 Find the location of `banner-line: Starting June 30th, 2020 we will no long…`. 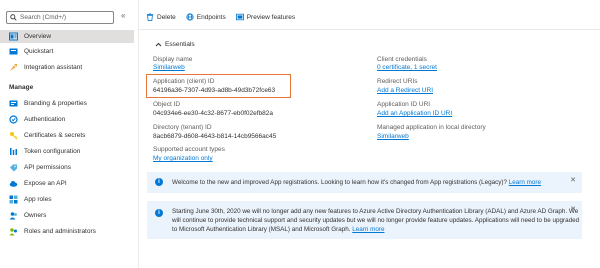

banner-line: Starting June 30th, 2020 we will no long… is located at coordinates (375, 211).